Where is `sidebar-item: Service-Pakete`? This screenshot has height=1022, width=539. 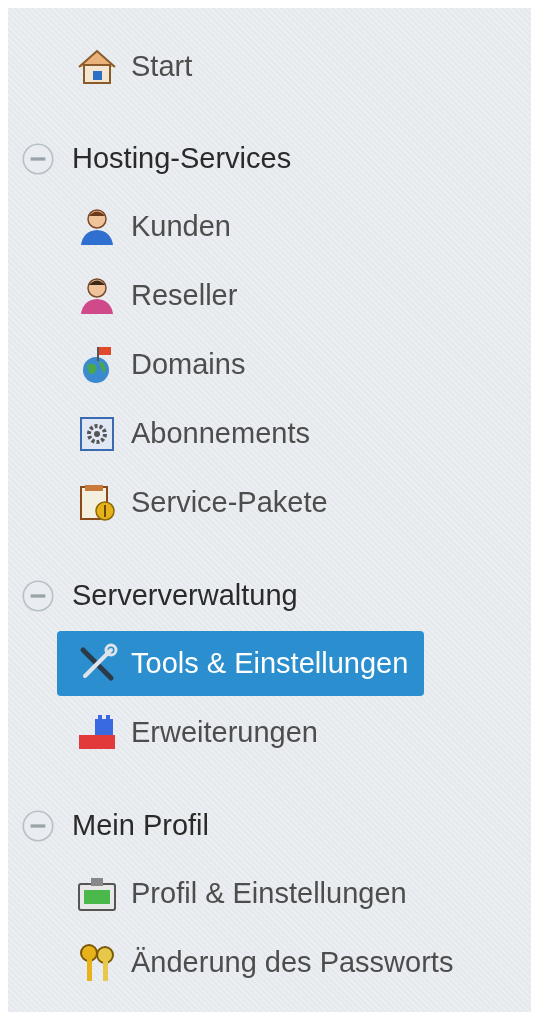
sidebar-item: Service-Pakete is located at coordinates (200, 502).